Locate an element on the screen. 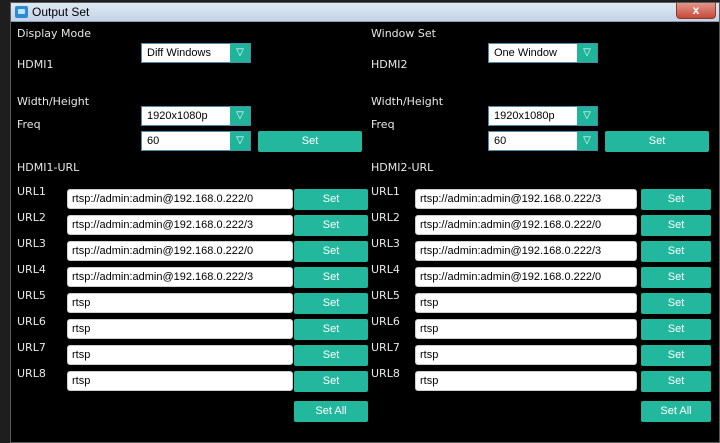 This screenshot has height=443, width=720. hdmi2-url3-set-button: Set is located at coordinates (676, 251).